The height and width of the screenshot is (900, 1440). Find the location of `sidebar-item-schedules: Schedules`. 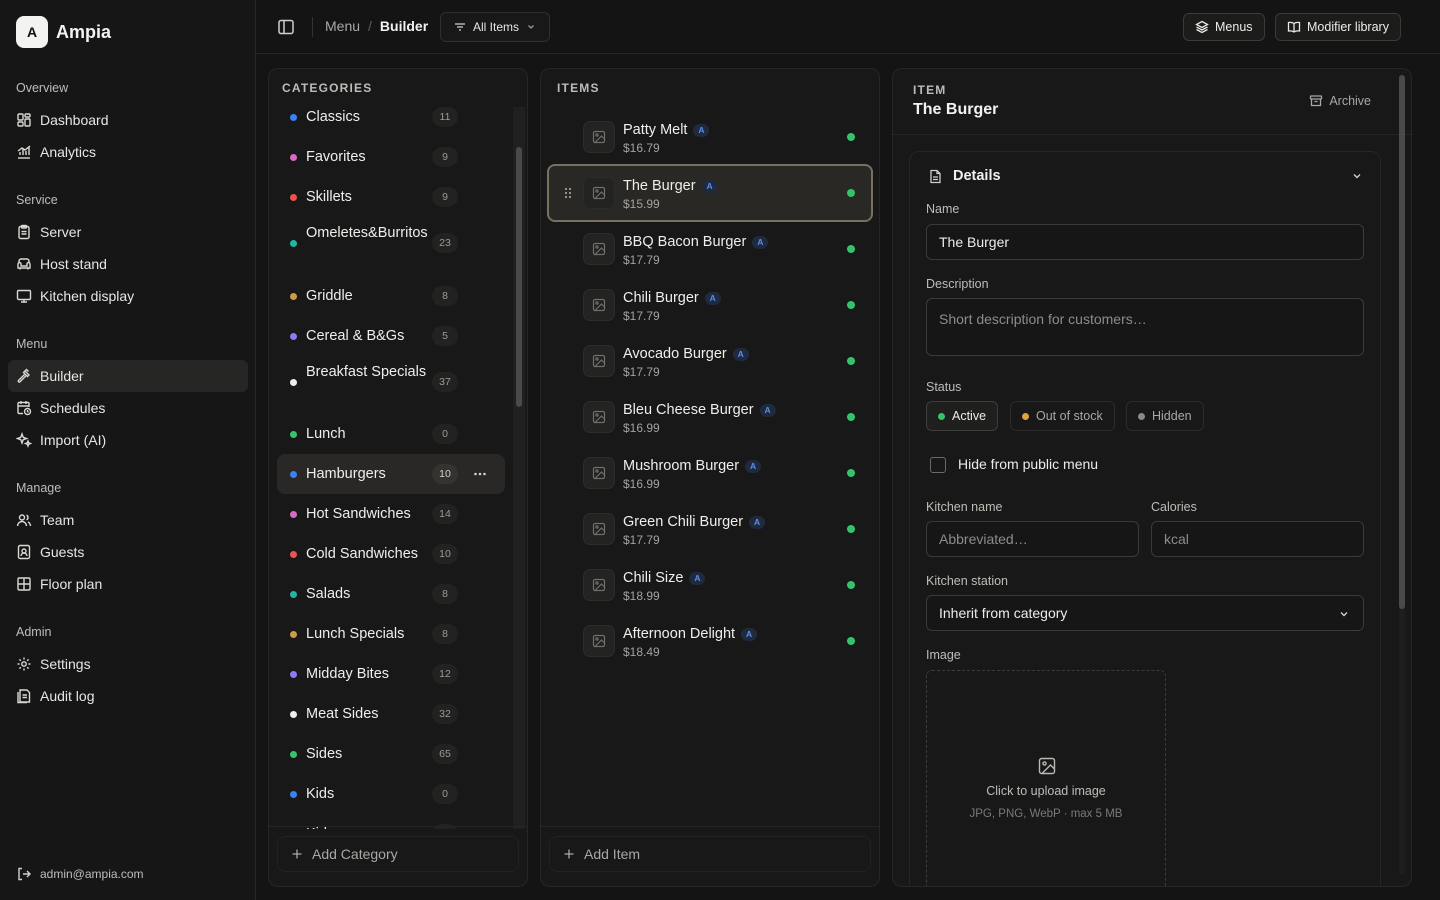

sidebar-item-schedules: Schedules is located at coordinates (128, 408).